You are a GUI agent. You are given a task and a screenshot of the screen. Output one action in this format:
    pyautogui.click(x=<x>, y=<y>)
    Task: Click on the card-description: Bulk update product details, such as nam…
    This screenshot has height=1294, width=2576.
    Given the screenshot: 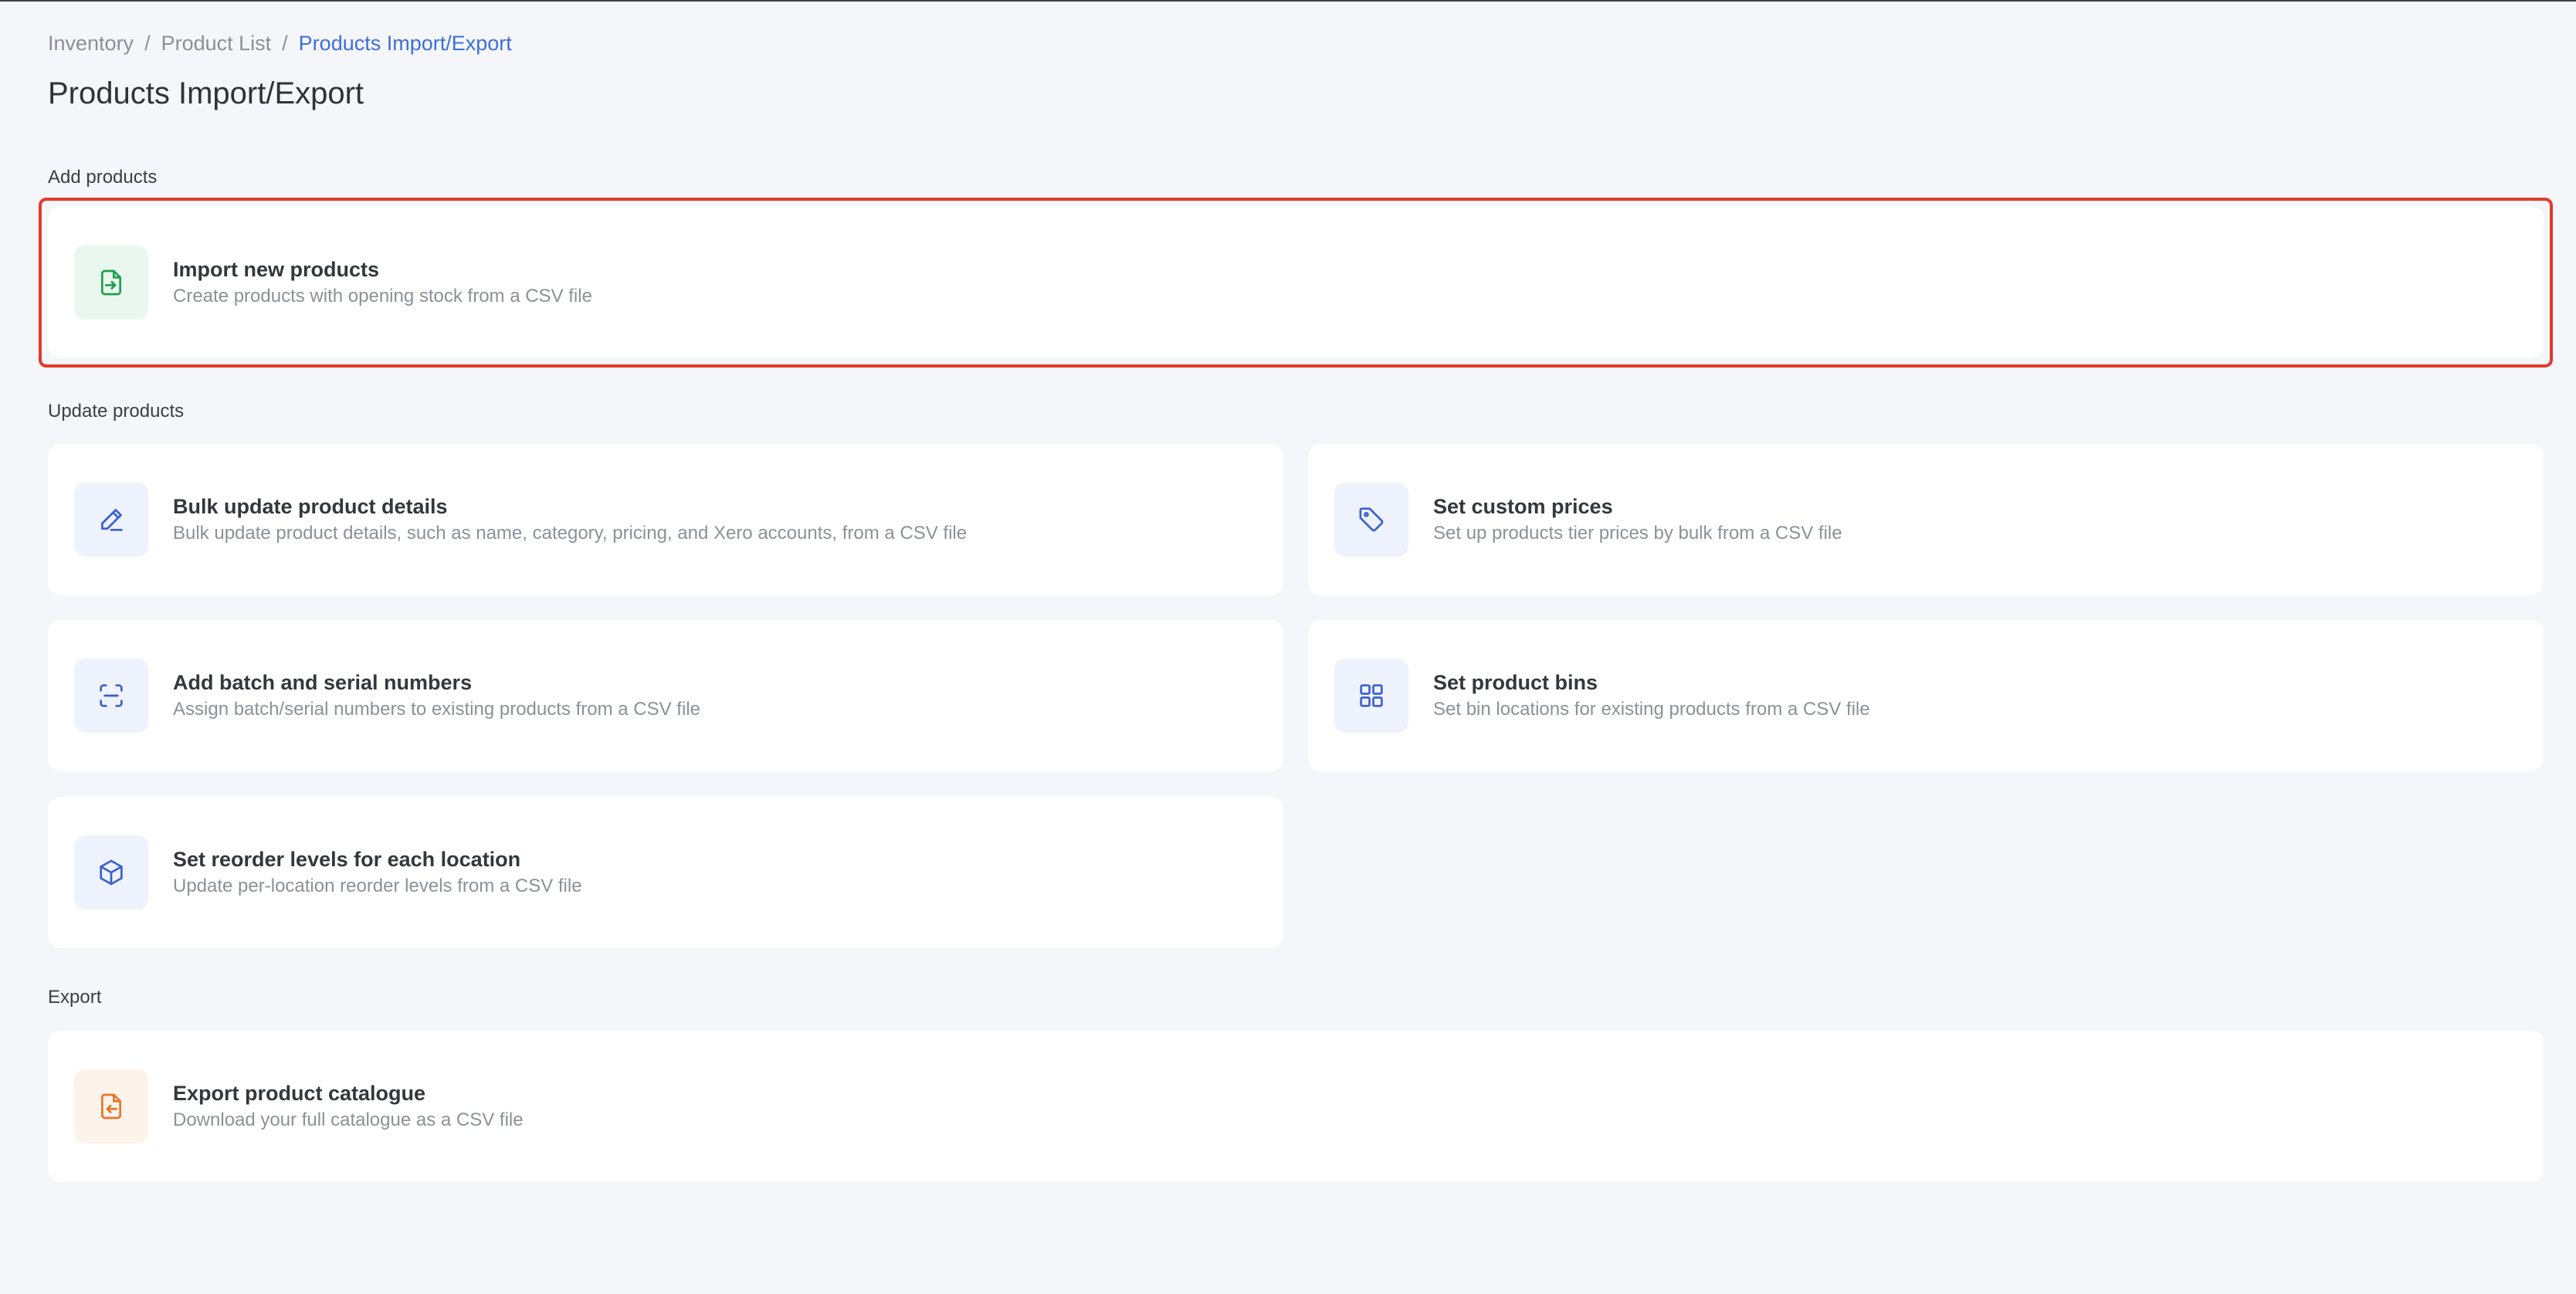 What is the action you would take?
    pyautogui.click(x=570, y=533)
    